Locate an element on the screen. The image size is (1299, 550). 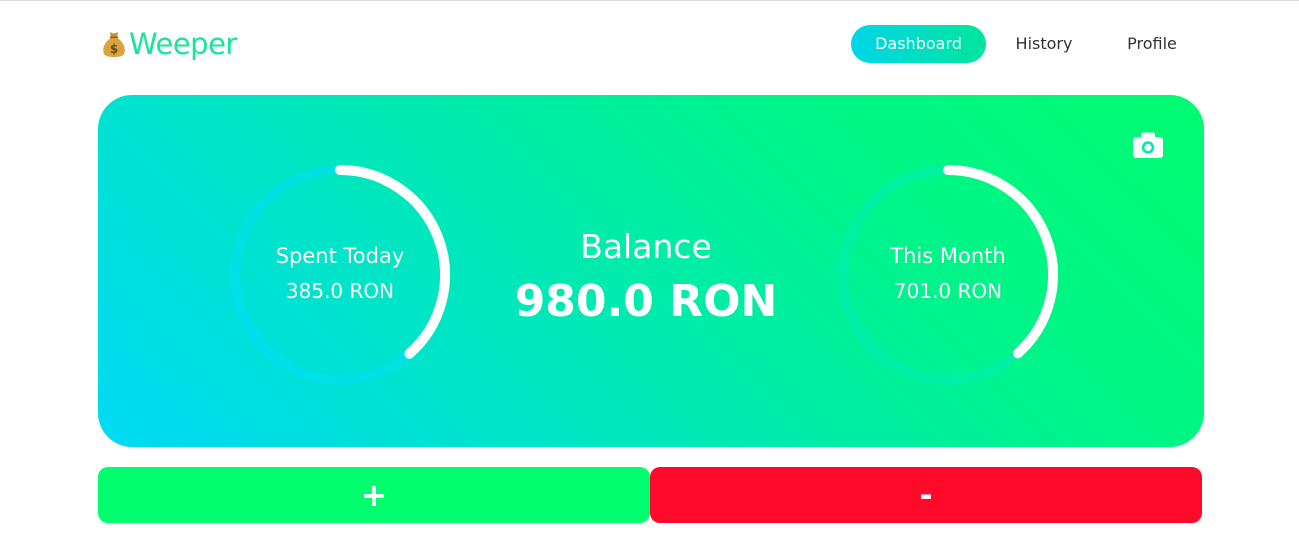
camera-icon is located at coordinates (1148, 146).